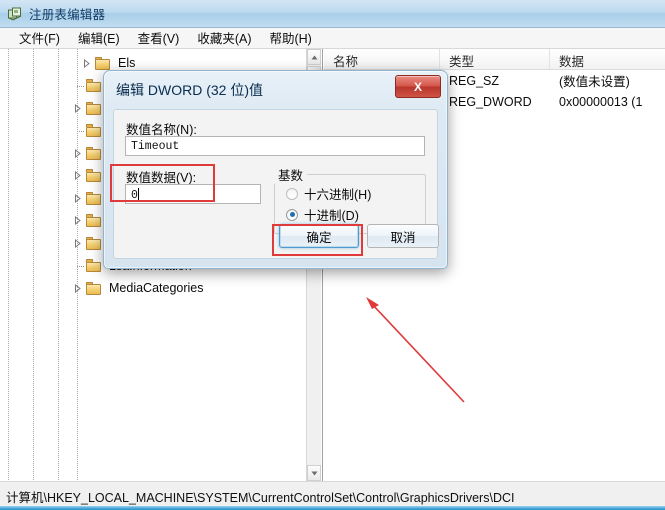 The height and width of the screenshot is (510, 665). Describe the element at coordinates (490, 101) in the screenshot. I see `cell-type: REG_DWORD` at that location.